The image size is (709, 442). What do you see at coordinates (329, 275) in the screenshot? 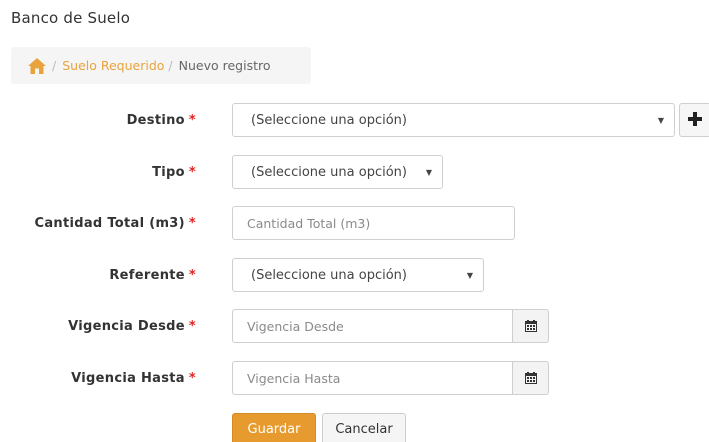
I see `referente-select-value: (Seleccione una opción)` at bounding box center [329, 275].